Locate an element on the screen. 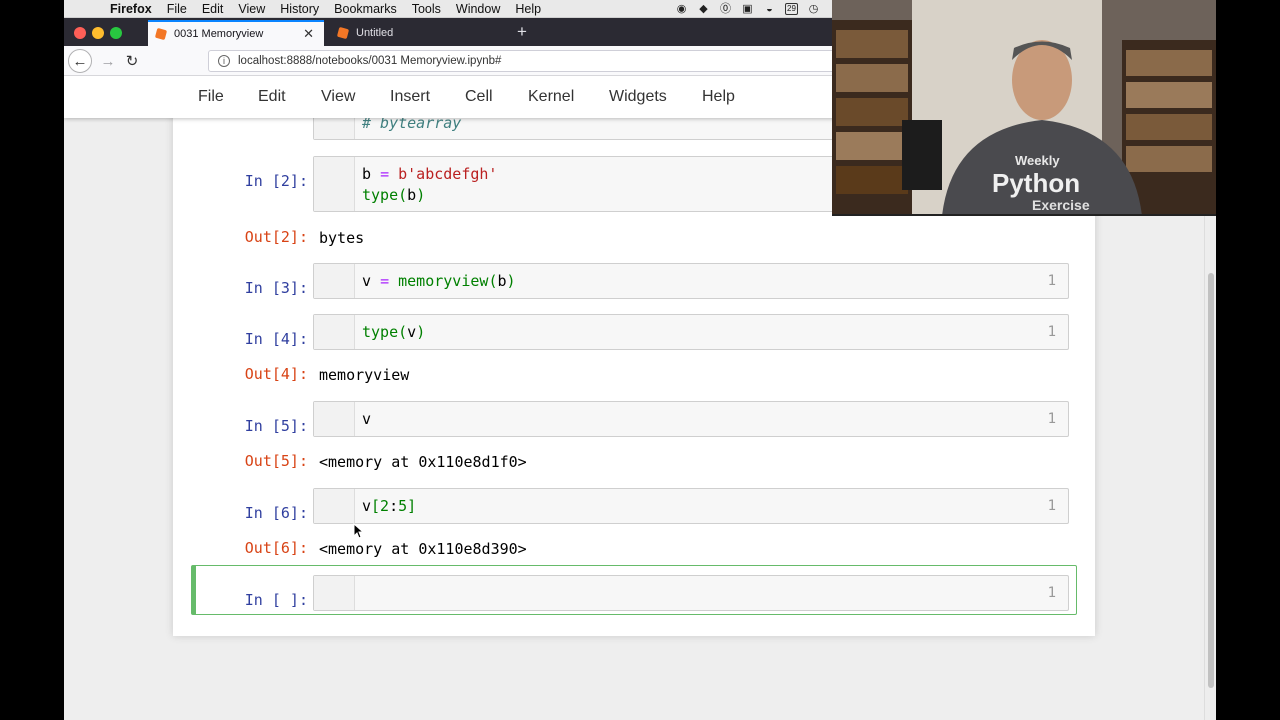  shirt-text: Weekly is located at coordinates (1037, 160).